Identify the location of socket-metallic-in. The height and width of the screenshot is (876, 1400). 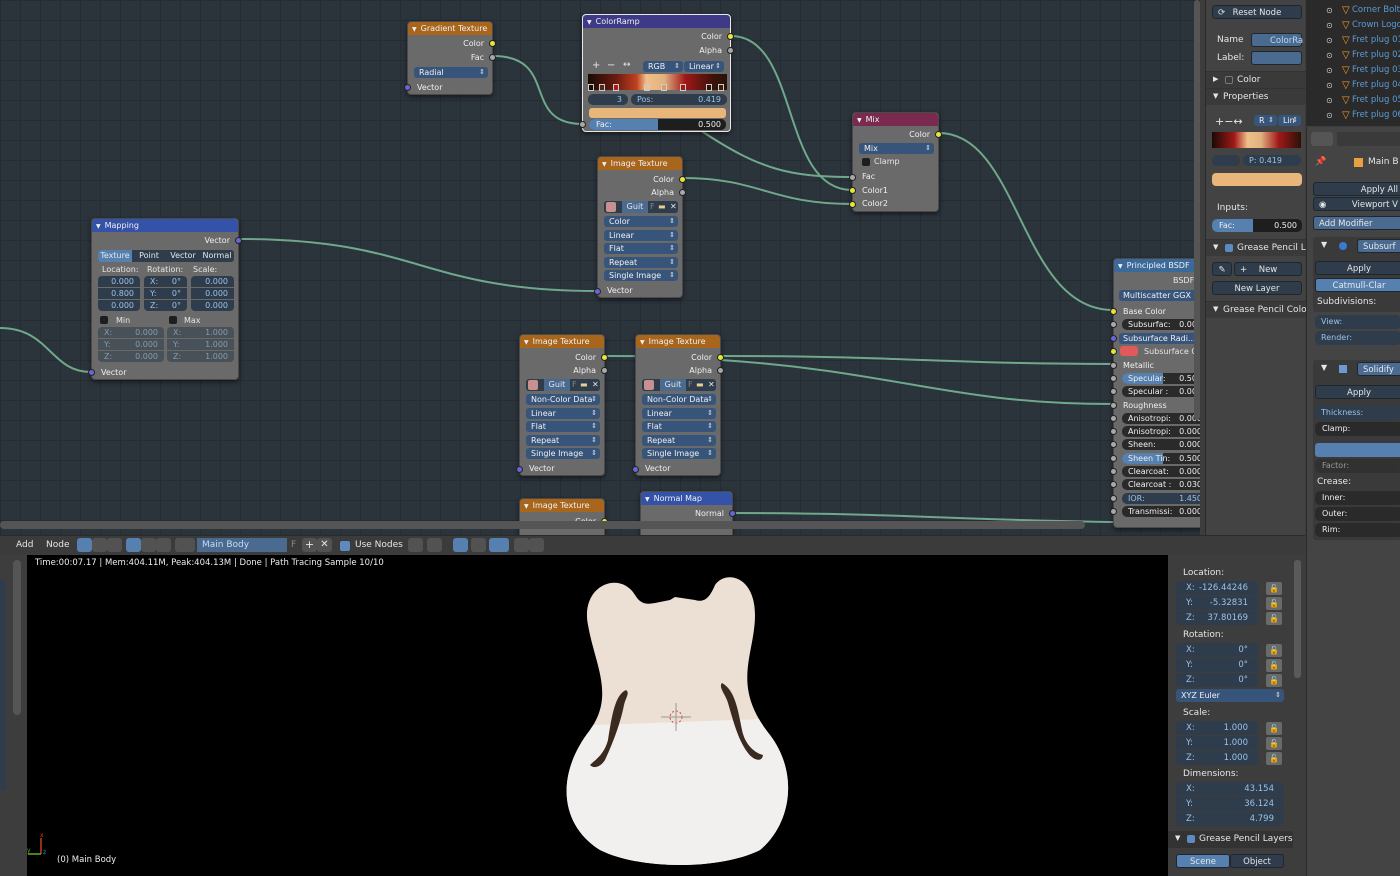
(1113, 365).